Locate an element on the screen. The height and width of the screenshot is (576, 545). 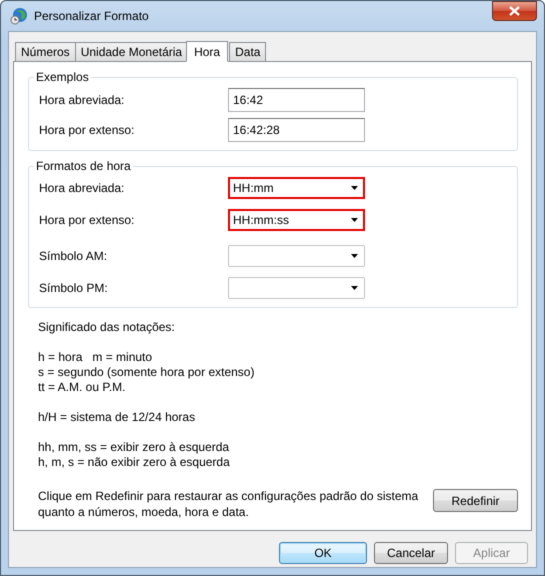
close-button is located at coordinates (514, 11).